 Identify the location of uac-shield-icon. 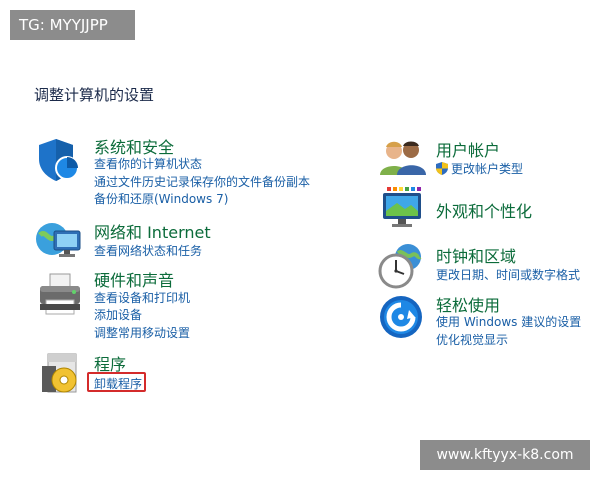
(442, 168).